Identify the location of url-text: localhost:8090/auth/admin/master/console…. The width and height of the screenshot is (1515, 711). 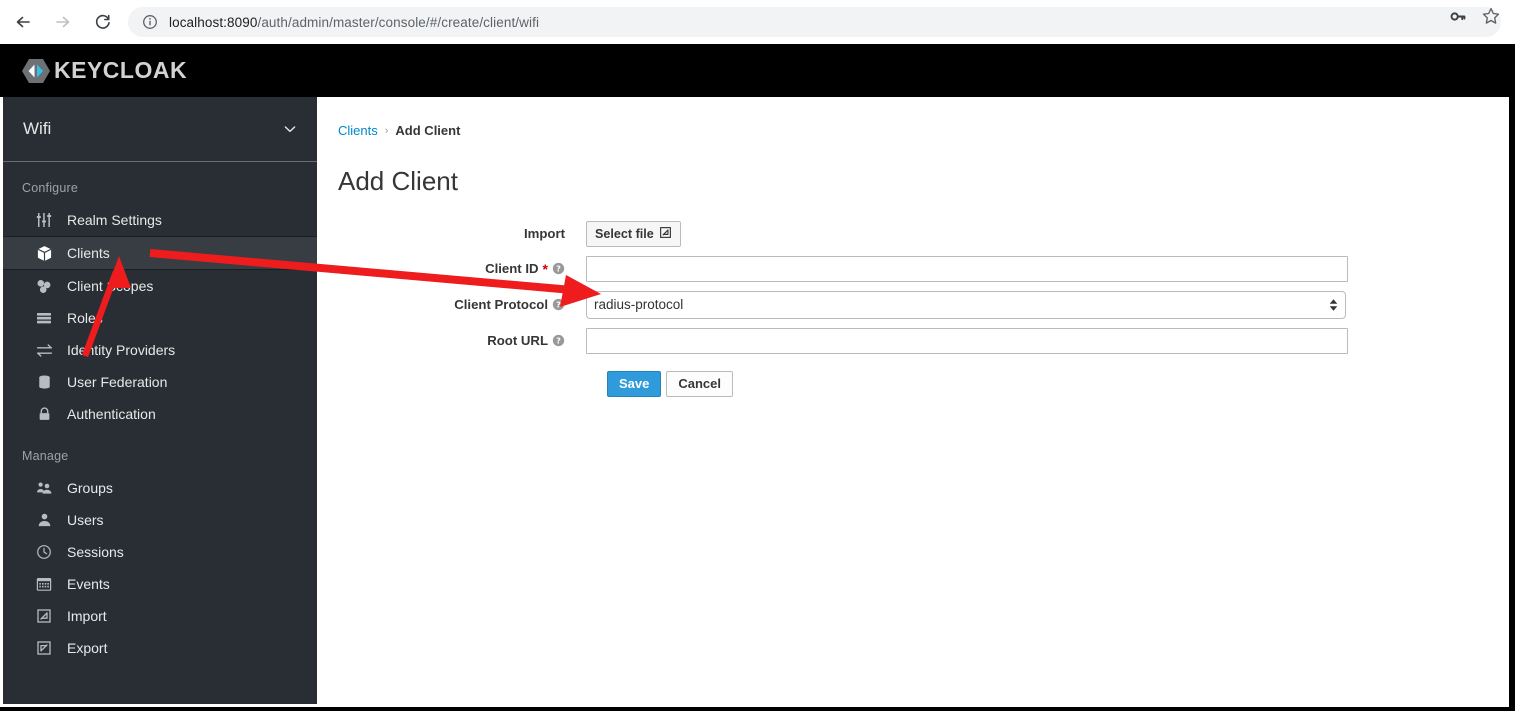
(354, 22).